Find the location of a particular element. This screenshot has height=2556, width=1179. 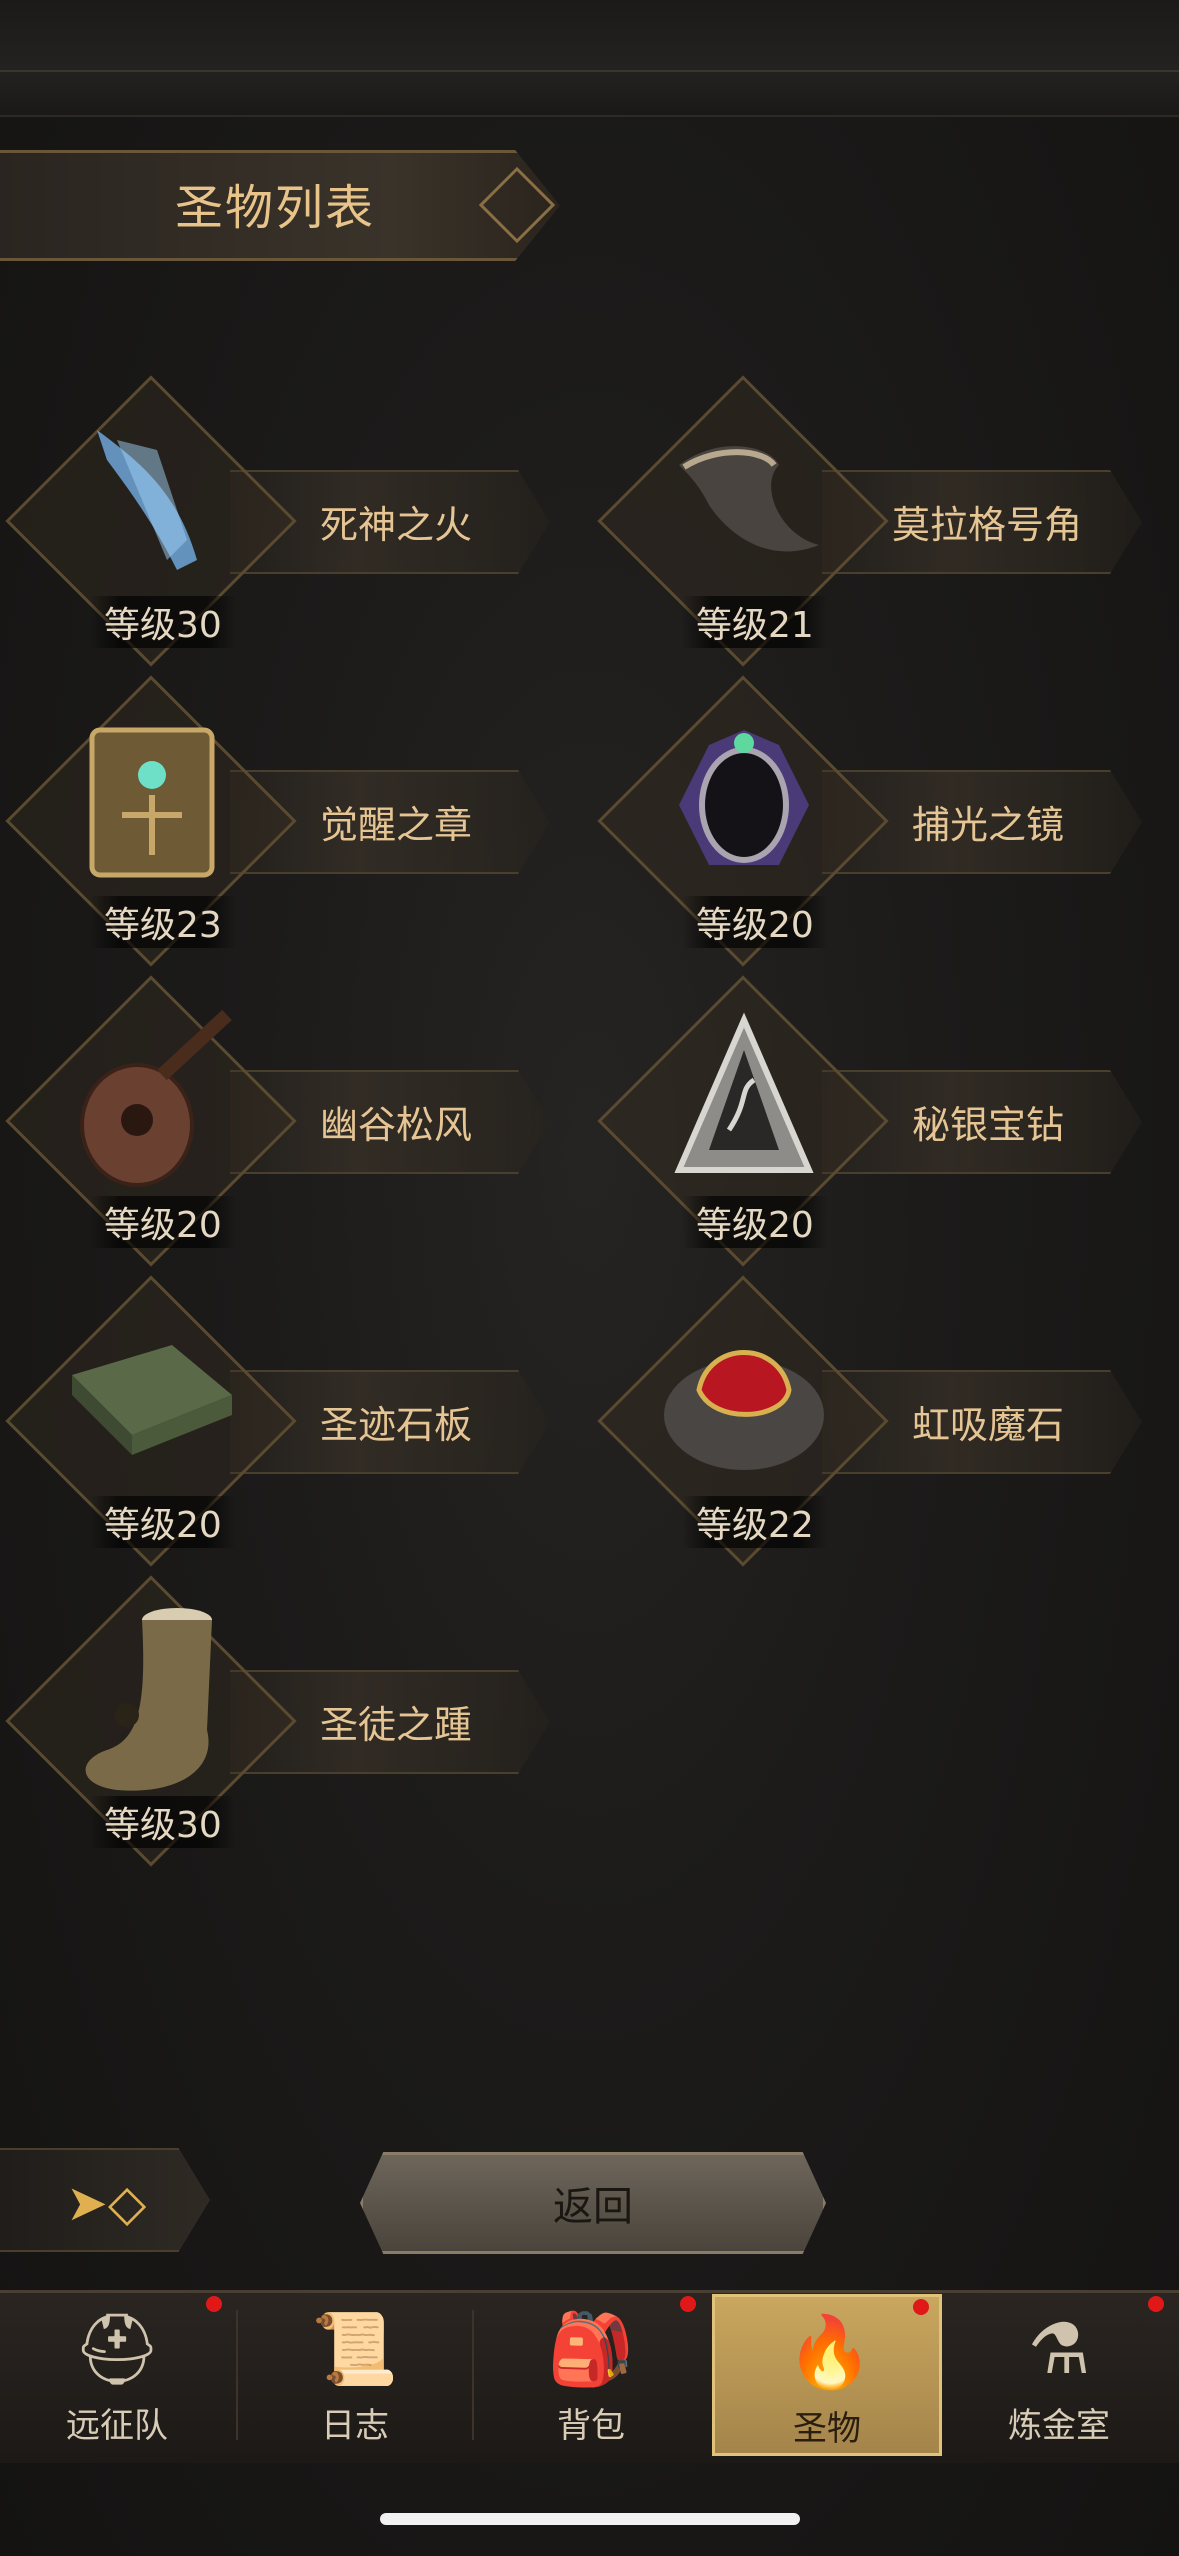

collapse-button: ➤◇ is located at coordinates (105, 2200).